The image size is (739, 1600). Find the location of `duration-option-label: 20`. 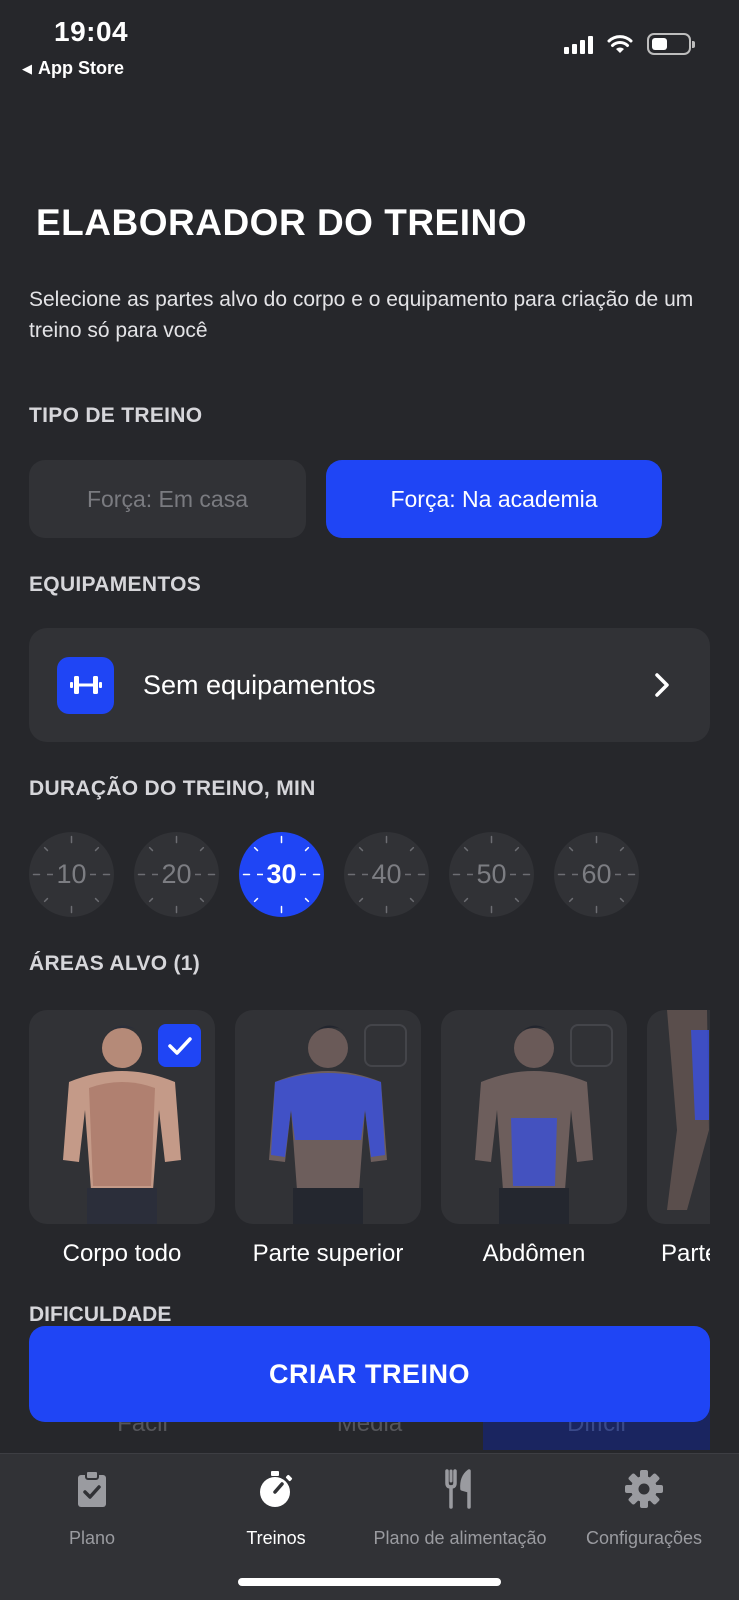

duration-option-label: 20 is located at coordinates (176, 874).